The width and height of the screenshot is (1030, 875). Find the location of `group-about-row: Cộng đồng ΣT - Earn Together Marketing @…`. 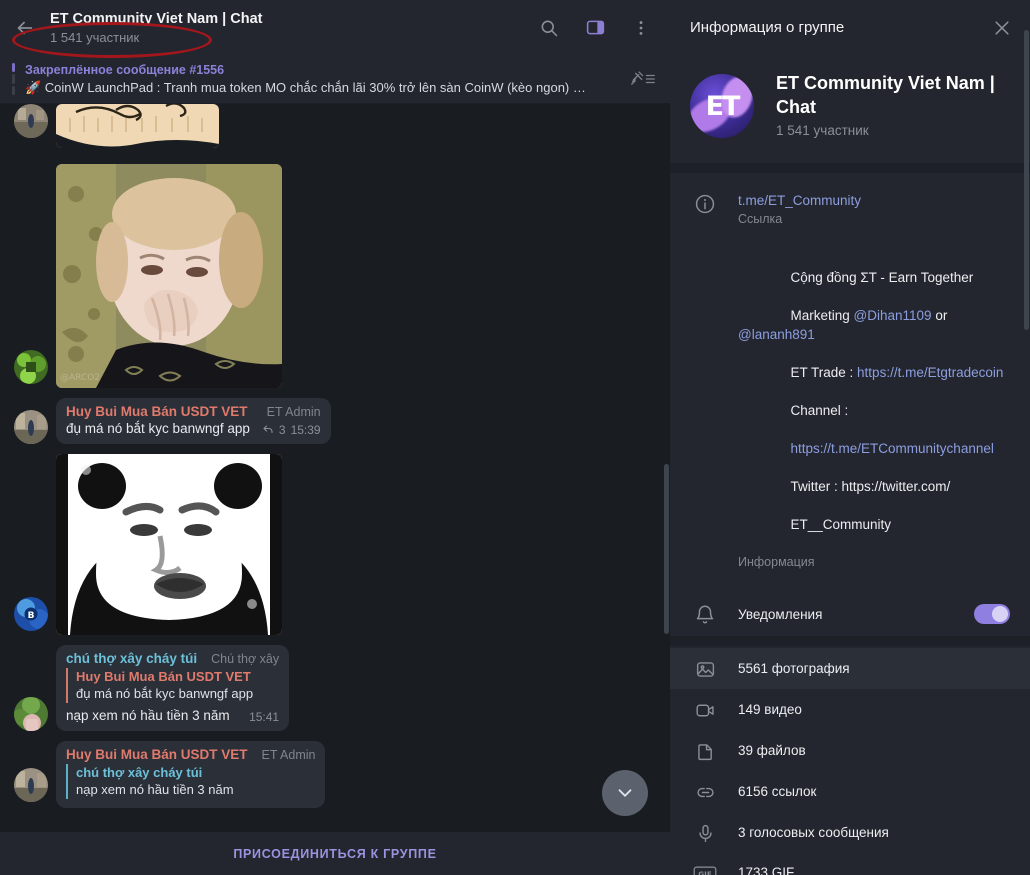

group-about-row: Cộng đồng ΣT - Earn Together Marketing @… is located at coordinates (850, 406).